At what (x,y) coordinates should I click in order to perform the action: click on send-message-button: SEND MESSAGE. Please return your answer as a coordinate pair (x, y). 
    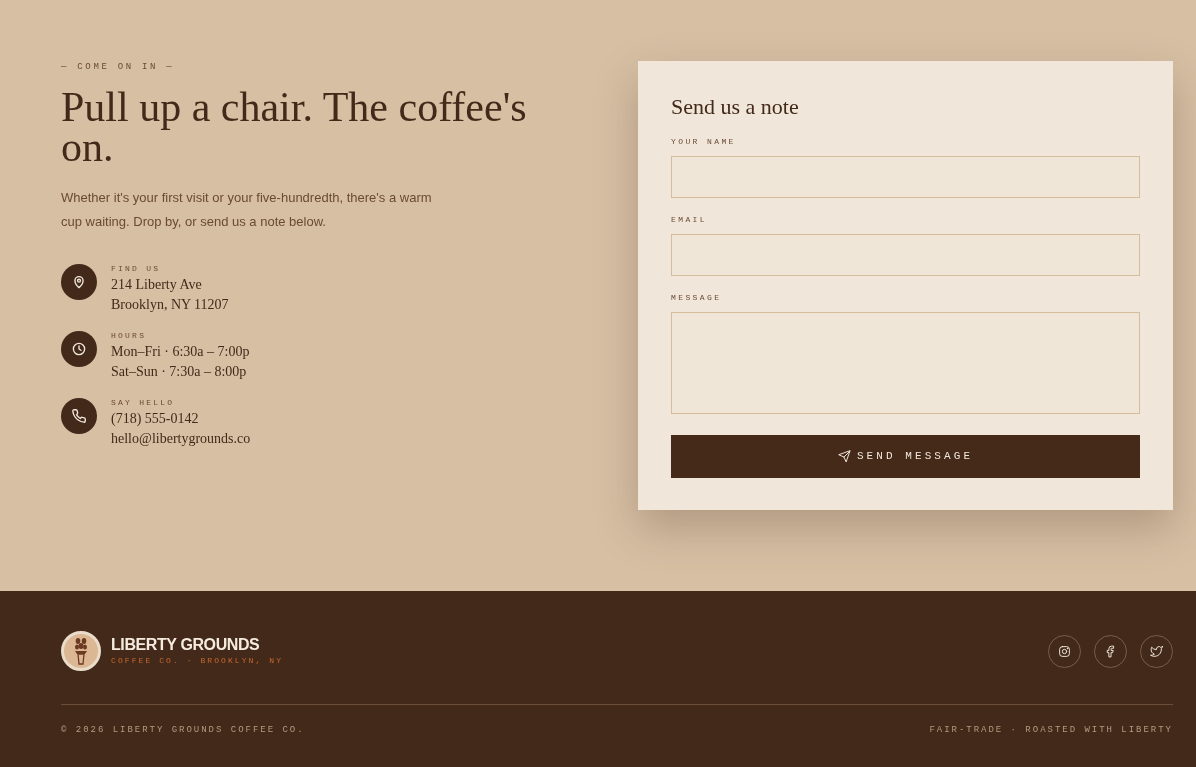
    Looking at the image, I should click on (905, 456).